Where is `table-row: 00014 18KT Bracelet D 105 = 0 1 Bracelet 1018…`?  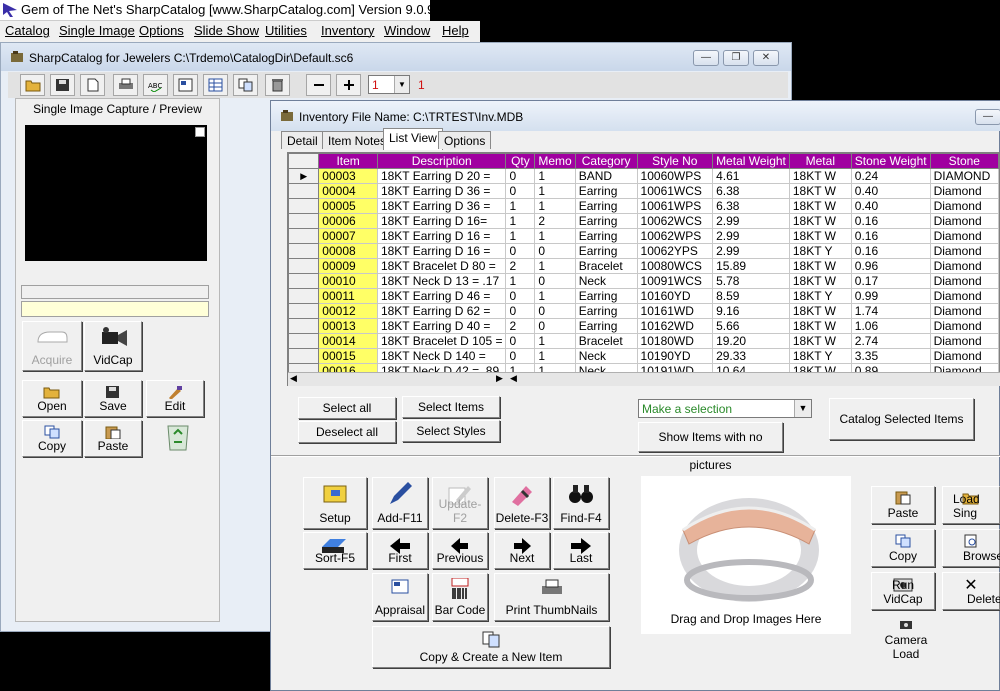
table-row: 00014 18KT Bracelet D 105 = 0 1 Bracelet 1018… is located at coordinates (643, 341).